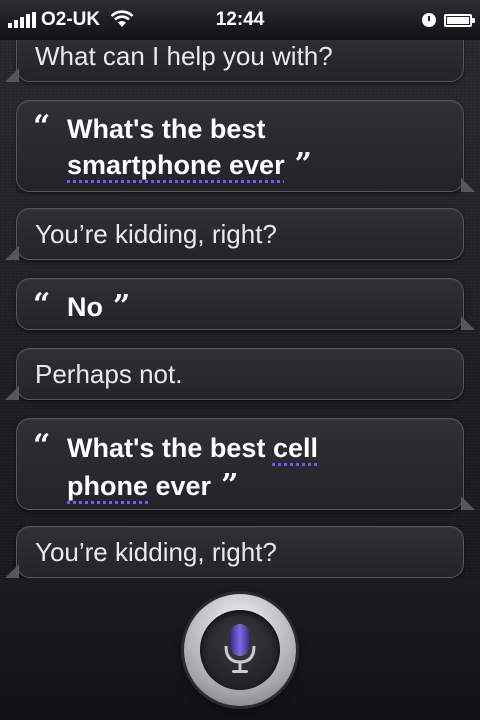  I want to click on wifi-icon, so click(122, 18).